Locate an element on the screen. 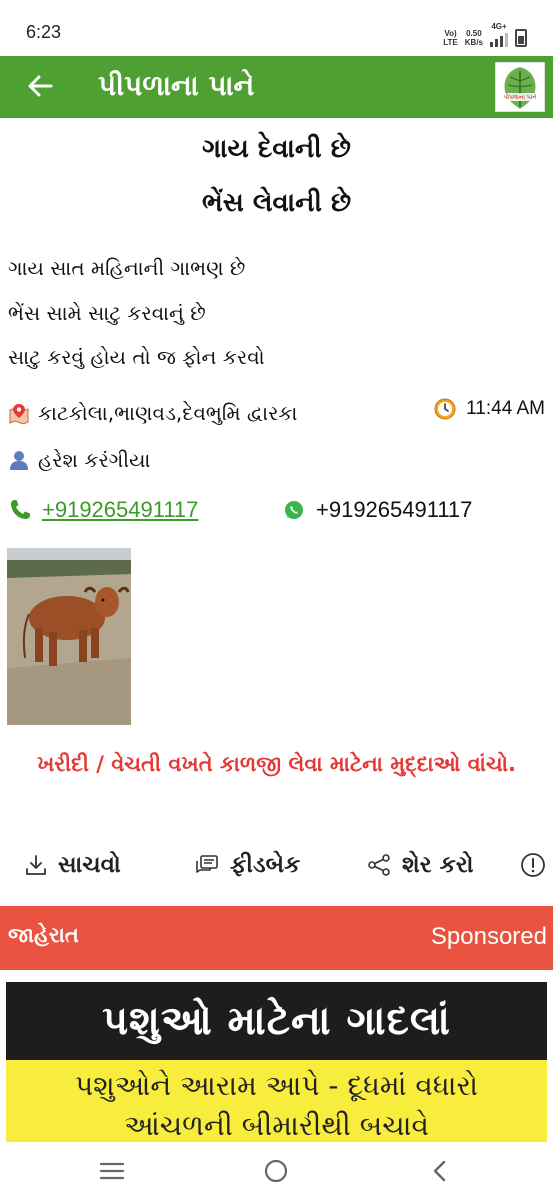  network-type: 4G+ is located at coordinates (499, 34).